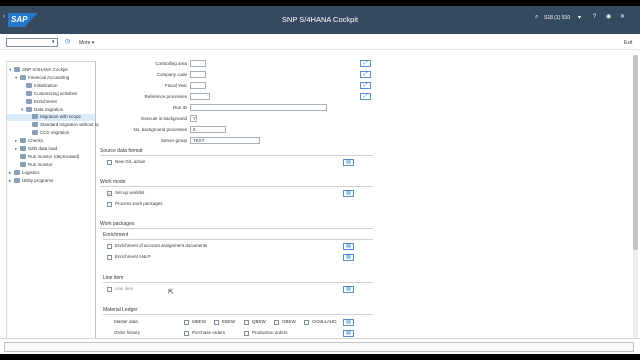  Describe the element at coordinates (86, 43) in the screenshot. I see `more-menu: More ▾` at that location.